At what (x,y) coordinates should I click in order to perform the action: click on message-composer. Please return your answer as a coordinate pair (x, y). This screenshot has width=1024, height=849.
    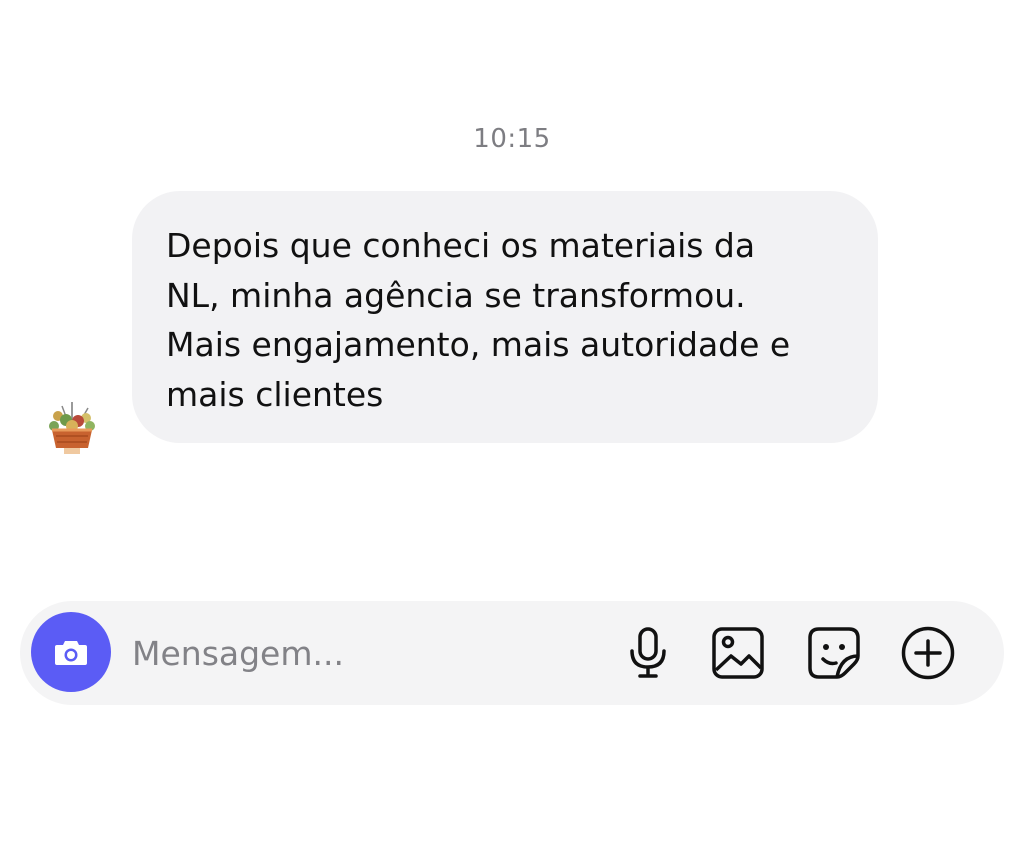
    Looking at the image, I should click on (512, 653).